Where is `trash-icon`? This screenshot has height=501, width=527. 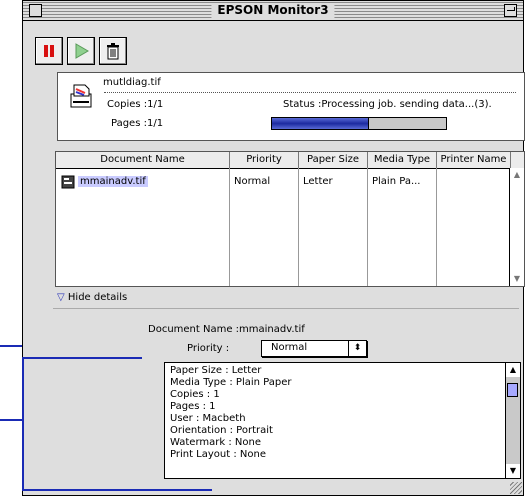 trash-icon is located at coordinates (113, 51).